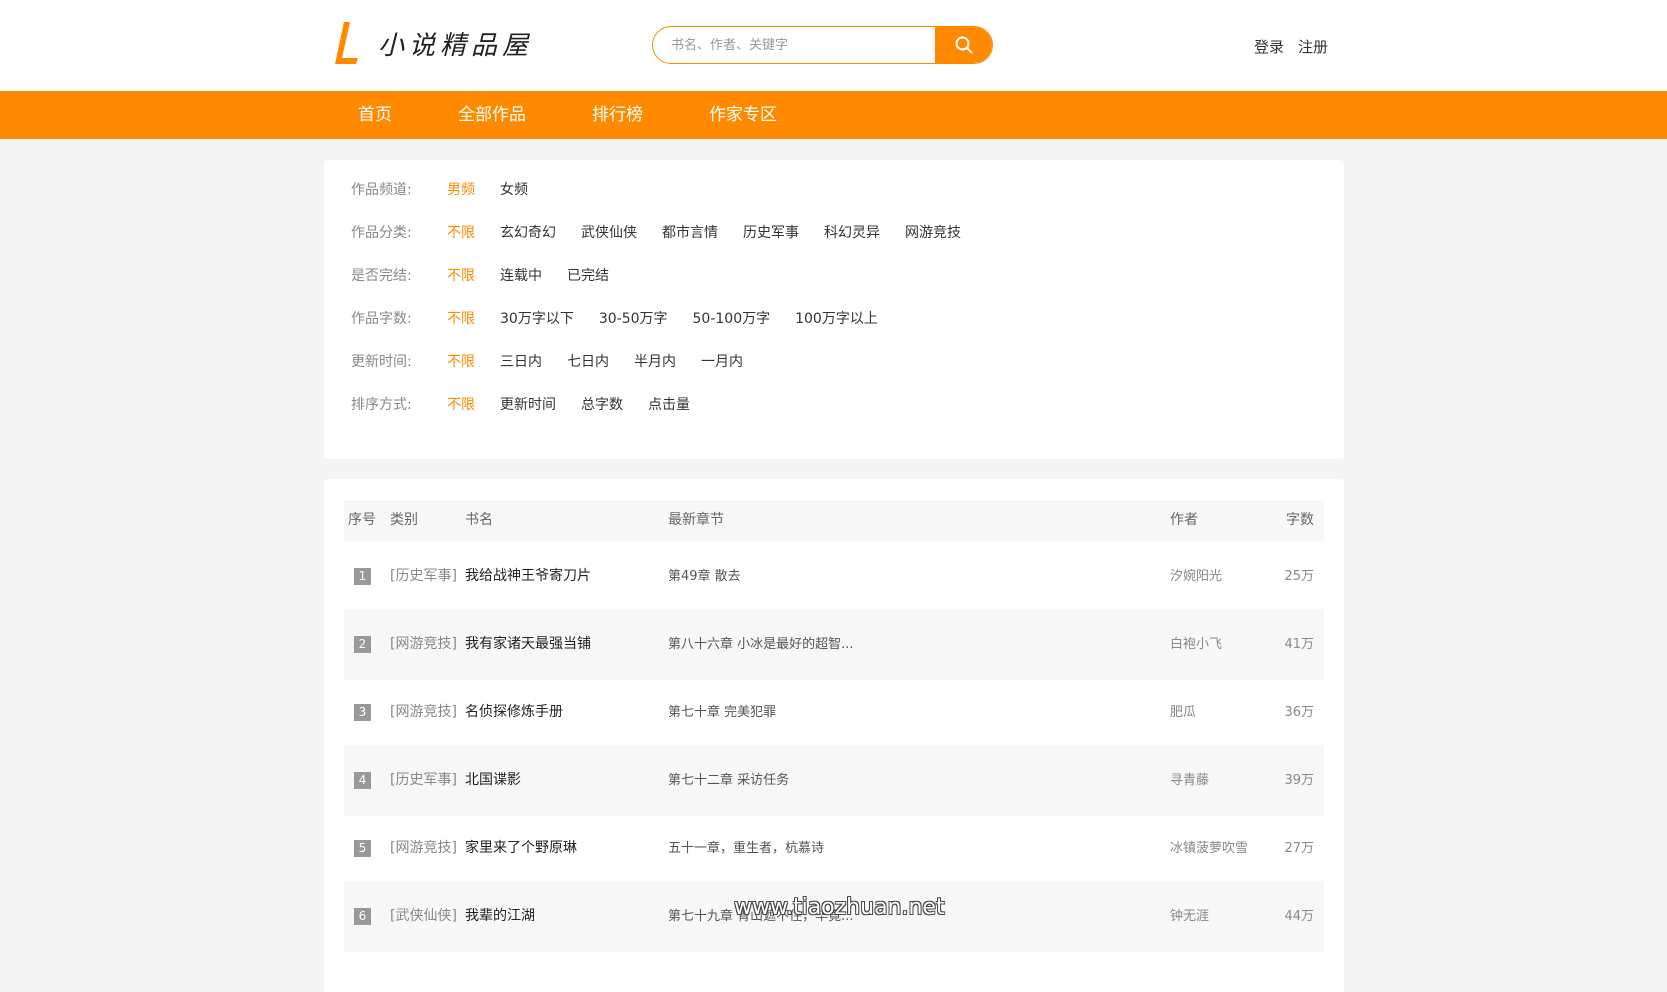 The height and width of the screenshot is (992, 1667). What do you see at coordinates (362, 576) in the screenshot?
I see `rank-badge: 1` at bounding box center [362, 576].